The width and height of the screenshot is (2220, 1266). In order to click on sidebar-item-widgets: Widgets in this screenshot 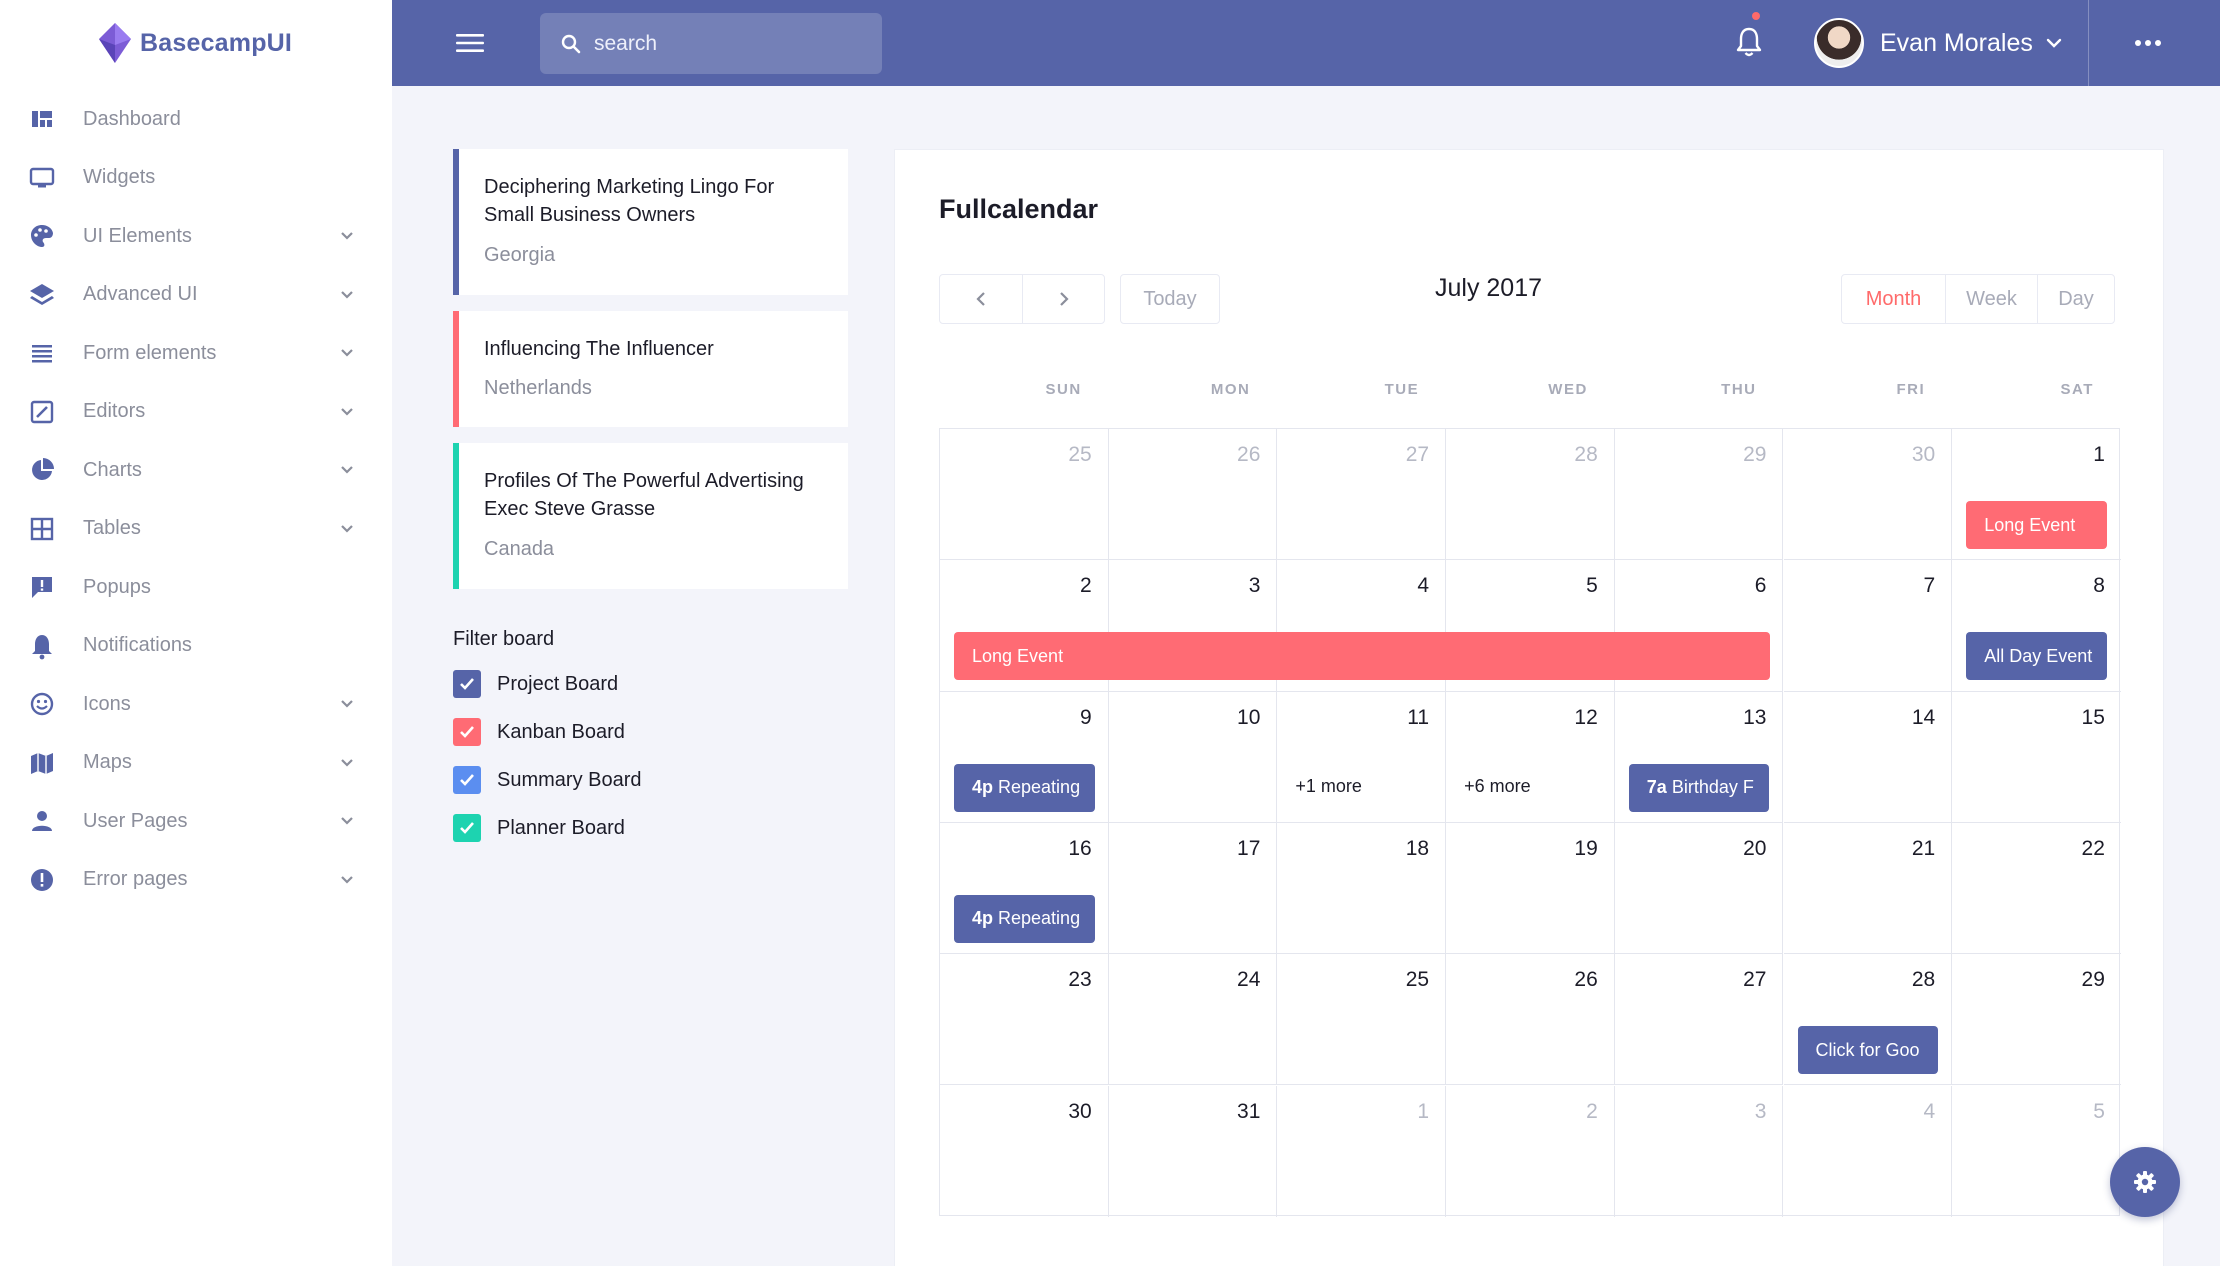, I will do `click(196, 178)`.